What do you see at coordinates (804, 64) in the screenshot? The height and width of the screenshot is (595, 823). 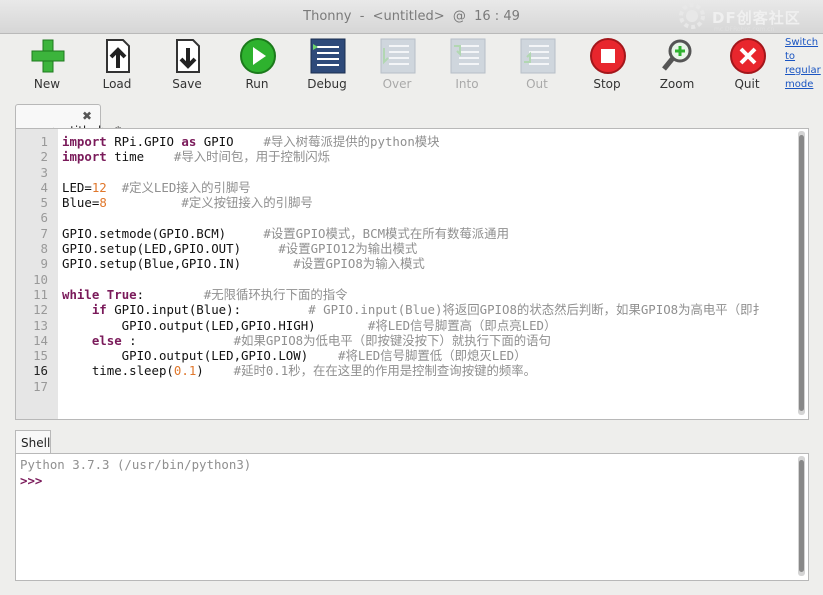 I see `switch-mode-link: Switch to regular mode` at bounding box center [804, 64].